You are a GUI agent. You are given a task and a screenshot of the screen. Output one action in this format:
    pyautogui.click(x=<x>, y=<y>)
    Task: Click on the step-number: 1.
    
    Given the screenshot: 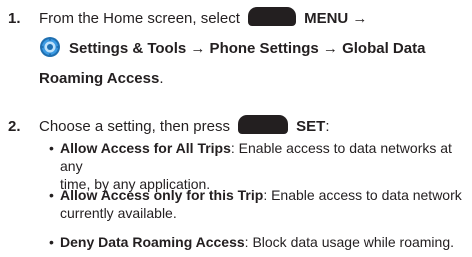 What is the action you would take?
    pyautogui.click(x=14, y=18)
    